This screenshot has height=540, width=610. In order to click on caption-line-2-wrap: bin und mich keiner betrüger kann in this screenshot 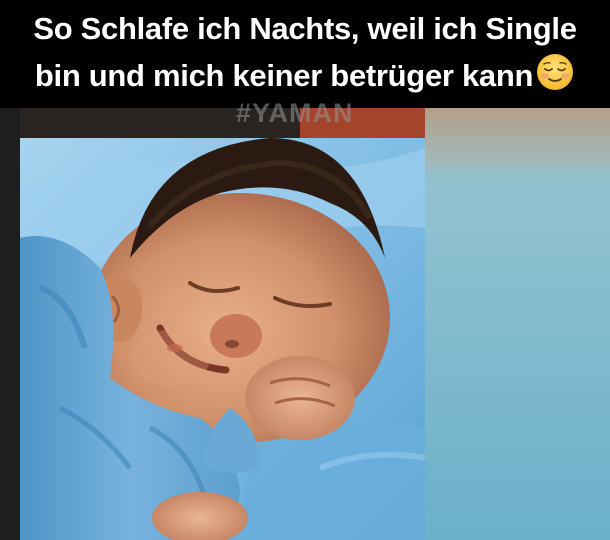, I will do `click(305, 75)`.